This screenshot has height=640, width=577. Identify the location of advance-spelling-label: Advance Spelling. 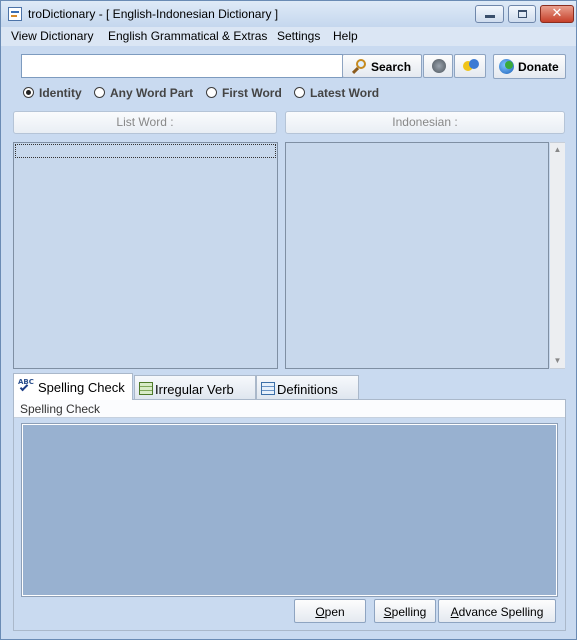
(497, 612).